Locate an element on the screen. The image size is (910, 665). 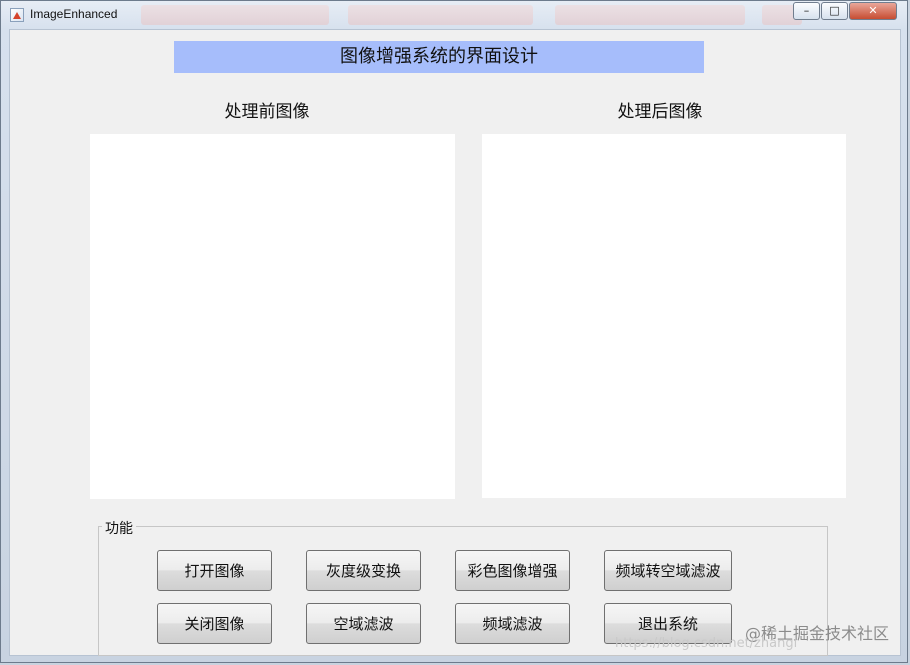
watermark-url: https://blog.csdn.net/zhangi is located at coordinates (706, 643).